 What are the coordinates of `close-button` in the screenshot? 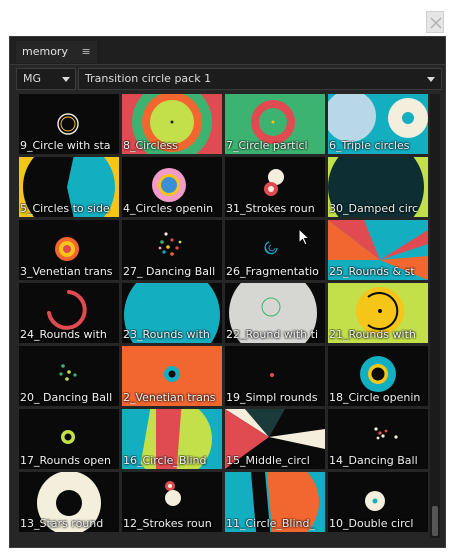 It's located at (435, 22).